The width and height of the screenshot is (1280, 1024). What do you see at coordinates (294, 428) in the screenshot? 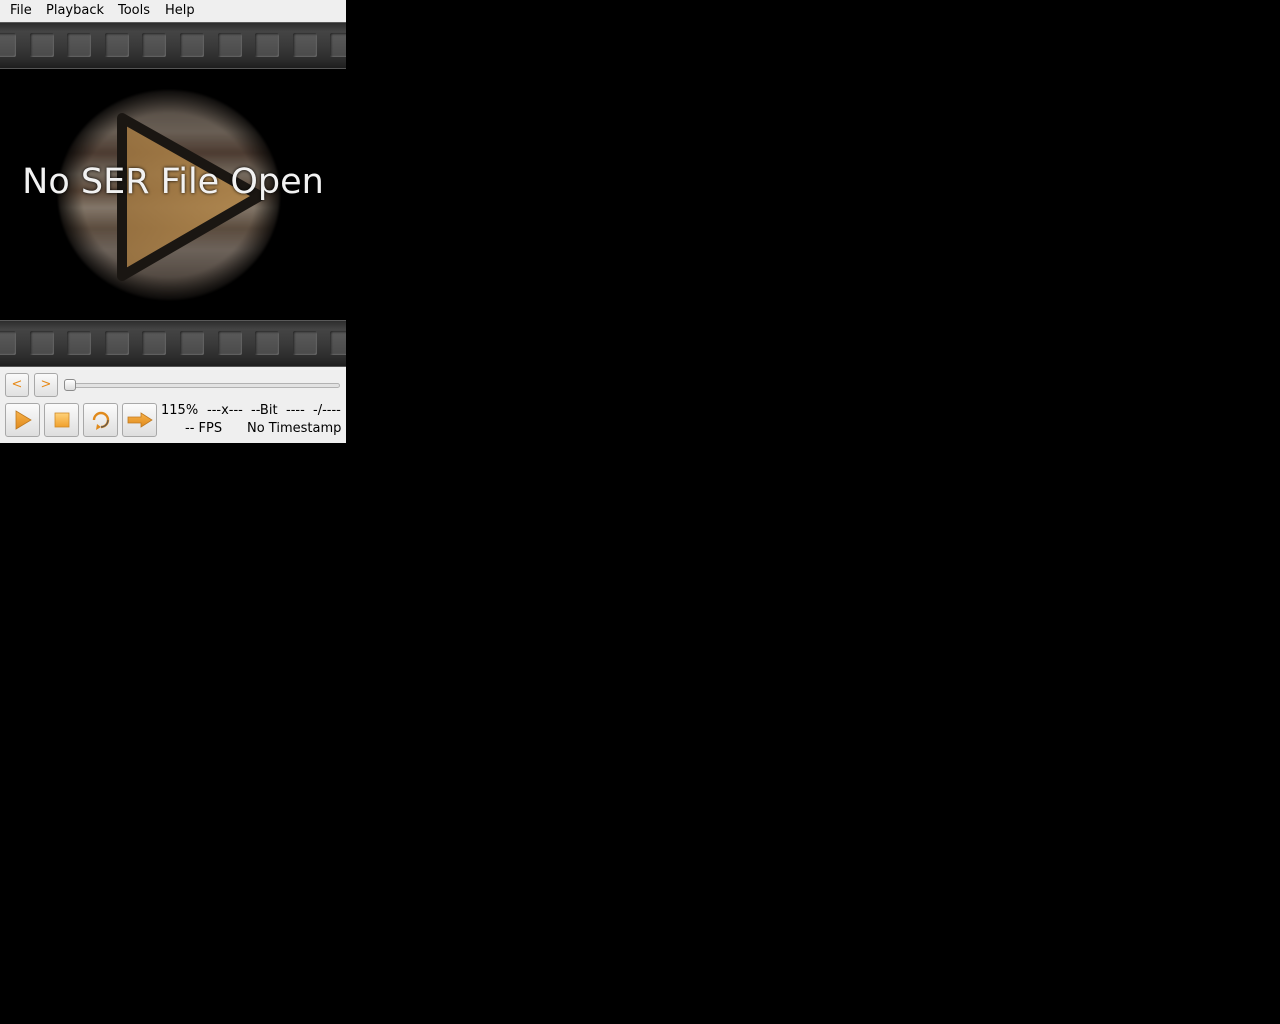
I see `timestamp-readout: No Timestamp` at bounding box center [294, 428].